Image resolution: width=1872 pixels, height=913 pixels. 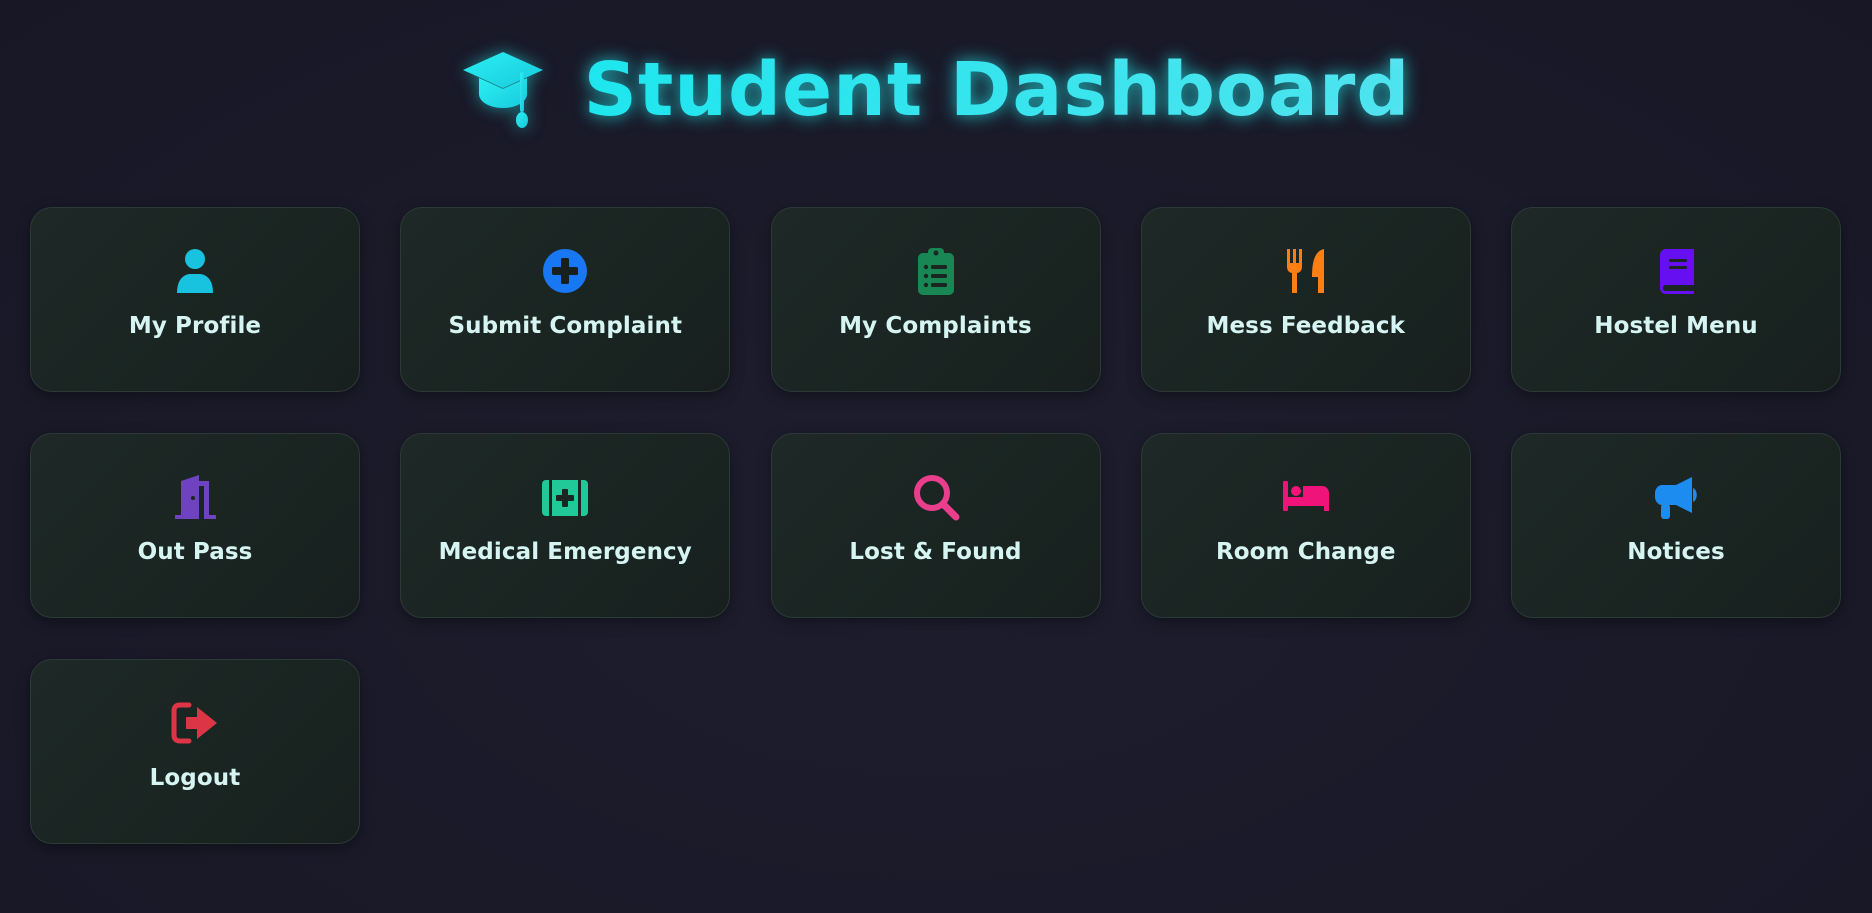 What do you see at coordinates (565, 299) in the screenshot?
I see `card-submit-complaint: Submit Complaint` at bounding box center [565, 299].